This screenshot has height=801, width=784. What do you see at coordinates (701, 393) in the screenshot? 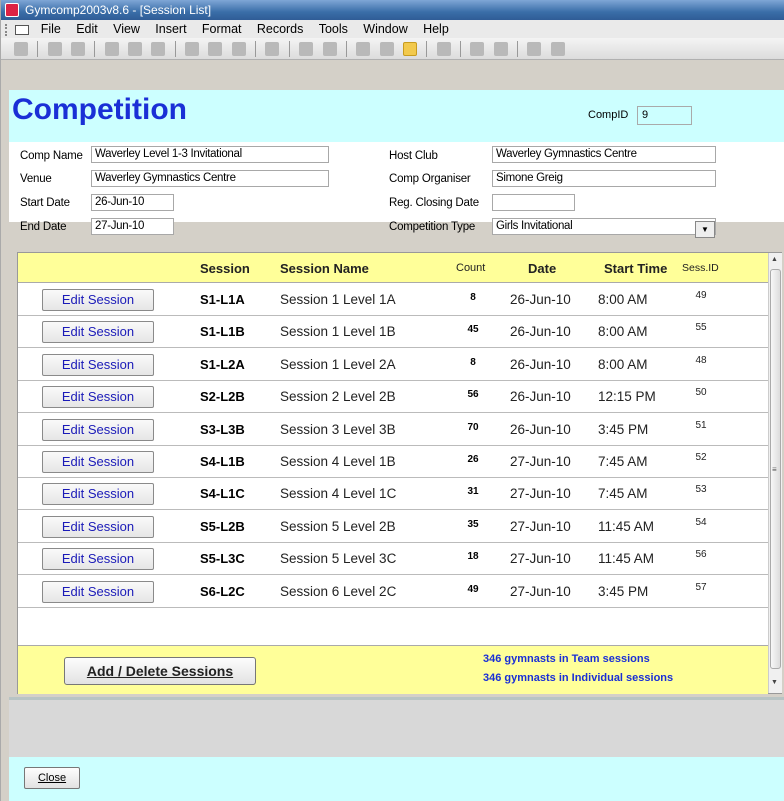
I see `session-id: 50` at bounding box center [701, 393].